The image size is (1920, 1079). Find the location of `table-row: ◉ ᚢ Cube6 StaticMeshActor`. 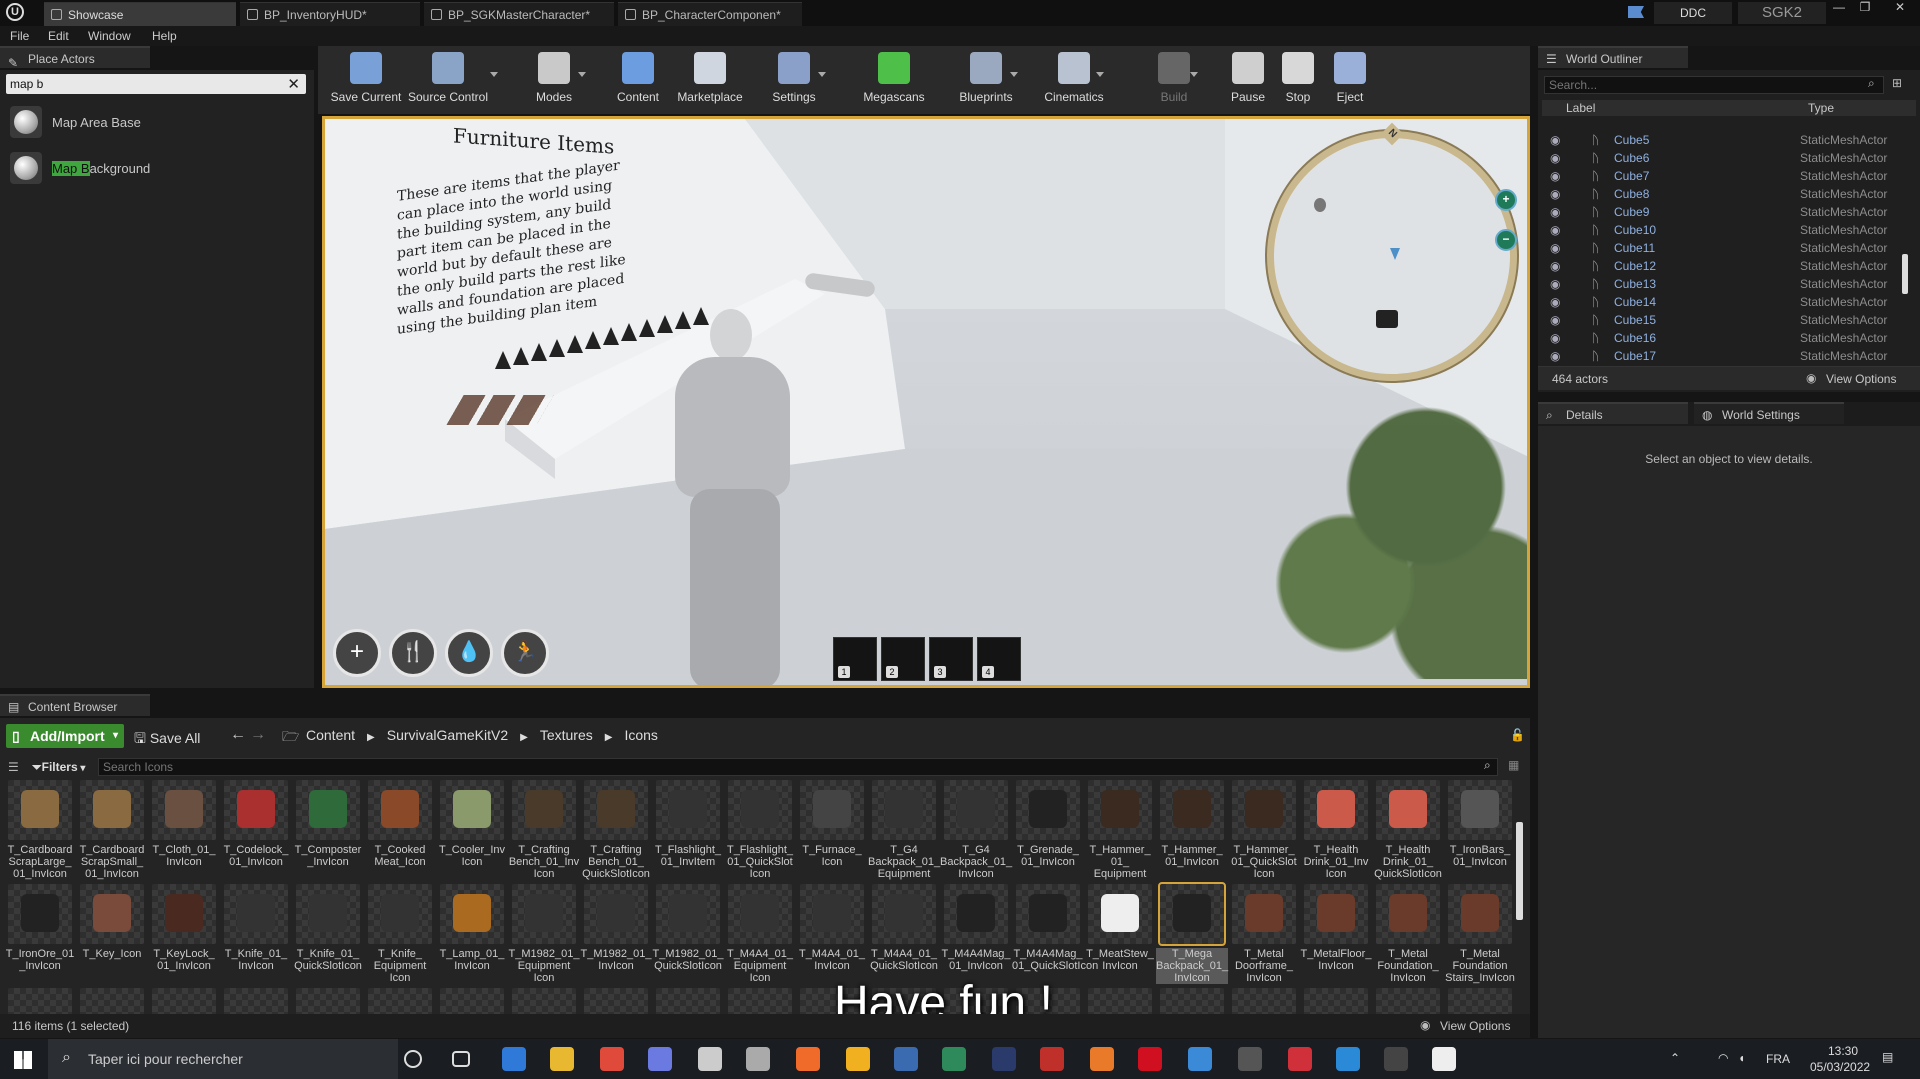

table-row: ◉ ᚢ Cube6 StaticMeshActor is located at coordinates (1730, 158).